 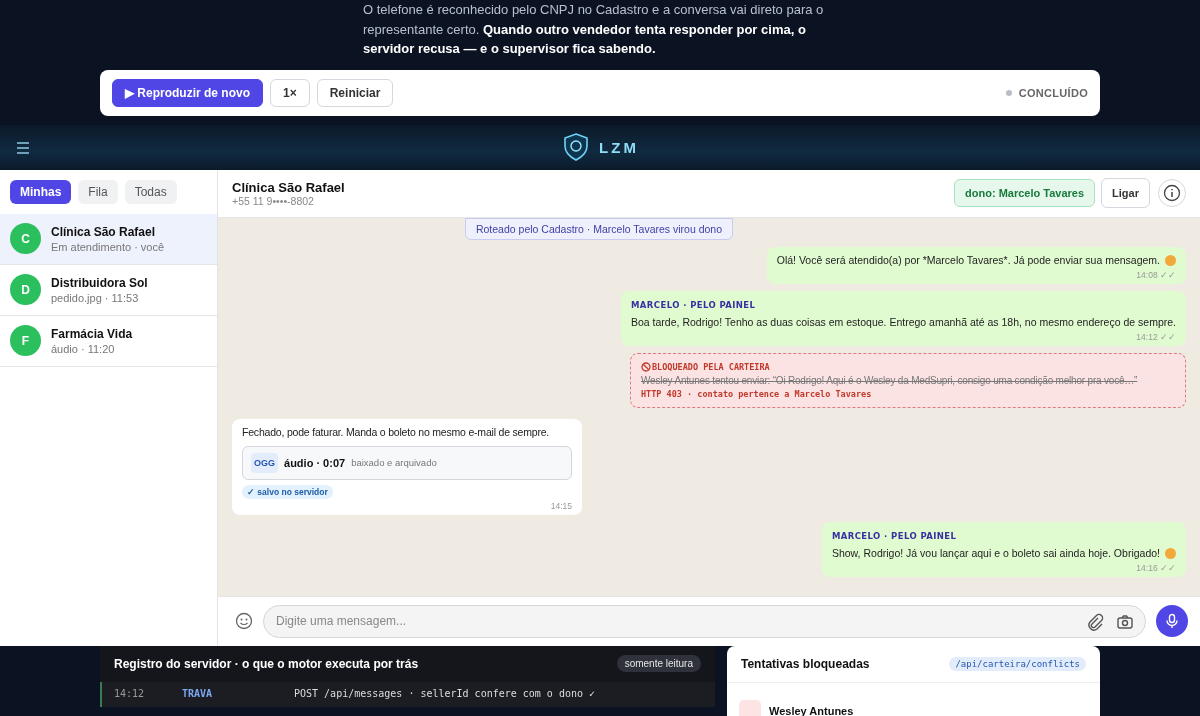 I want to click on microphone-icon, so click(x=1172, y=621).